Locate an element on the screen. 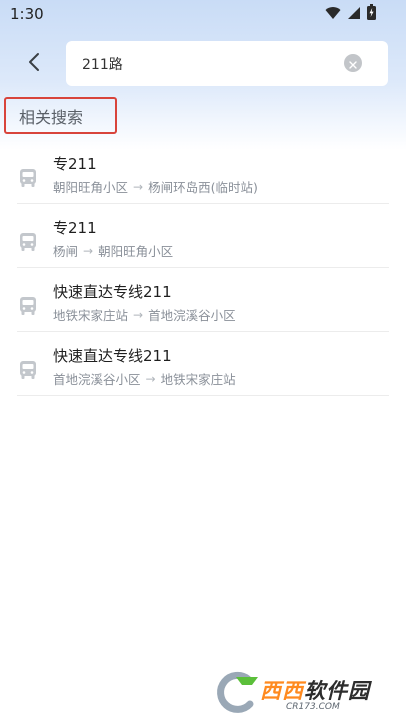 The image size is (406, 722). route-origin: 朝阳旺角小区 is located at coordinates (91, 187).